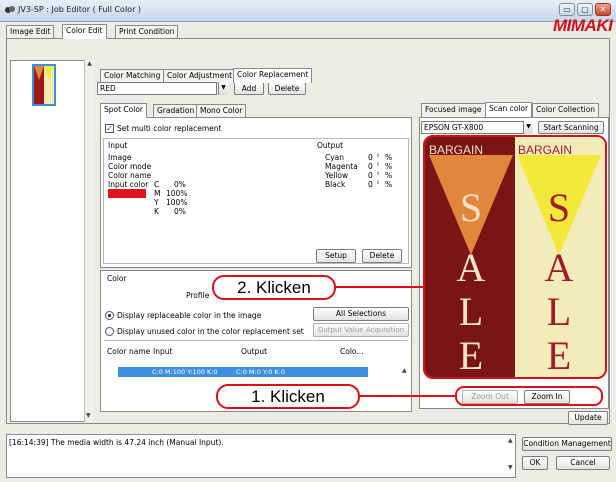  I want to click on thumbnail-scrollbar: ▲, so click(89, 241).